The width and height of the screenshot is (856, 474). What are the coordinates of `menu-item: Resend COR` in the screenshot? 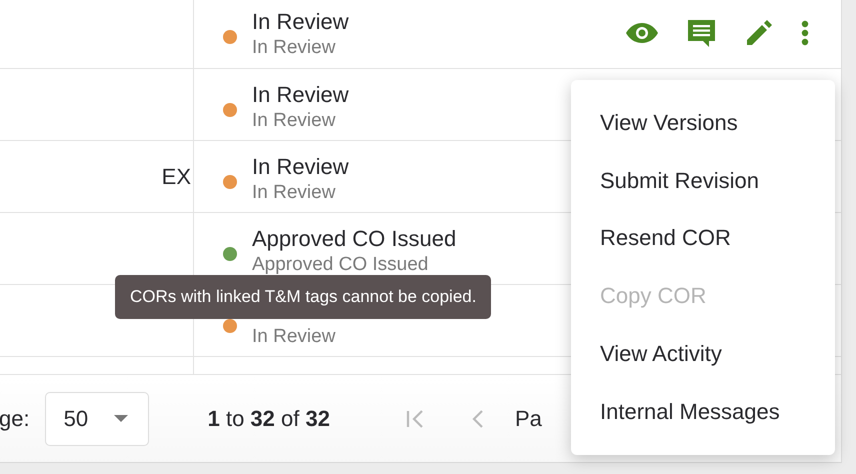 It's located at (703, 239).